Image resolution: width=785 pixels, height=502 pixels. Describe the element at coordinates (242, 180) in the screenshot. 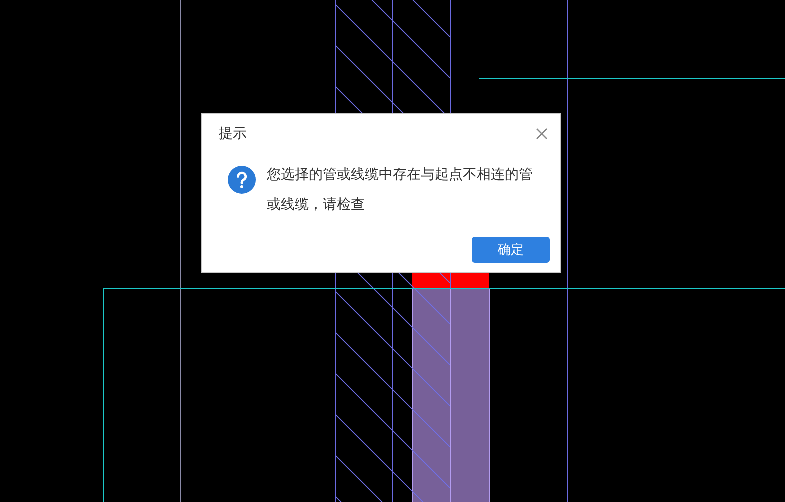

I see `question-icon` at that location.